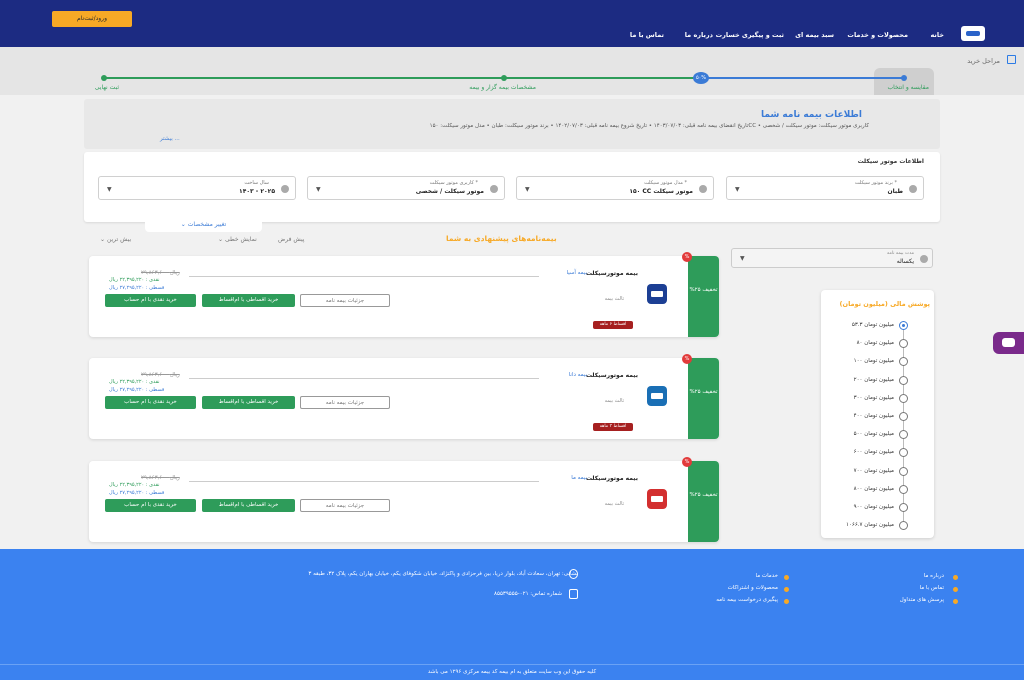  What do you see at coordinates (657, 294) in the screenshot?
I see `insurer-logo` at bounding box center [657, 294].